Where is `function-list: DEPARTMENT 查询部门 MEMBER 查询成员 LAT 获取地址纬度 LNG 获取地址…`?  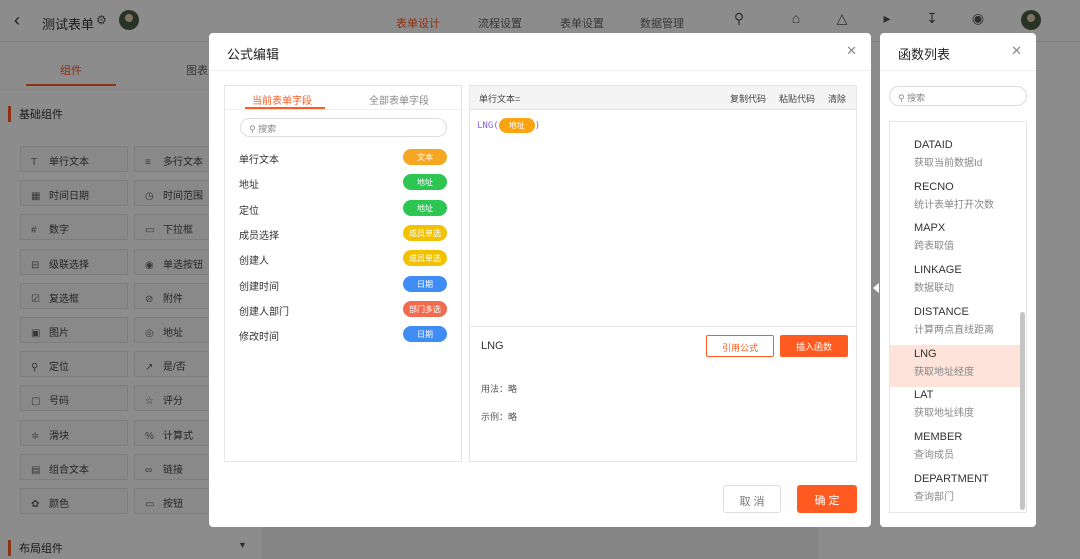 function-list: DEPARTMENT 查询部门 MEMBER 查询成员 LAT 获取地址纬度 LNG 获取地址… is located at coordinates (958, 317).